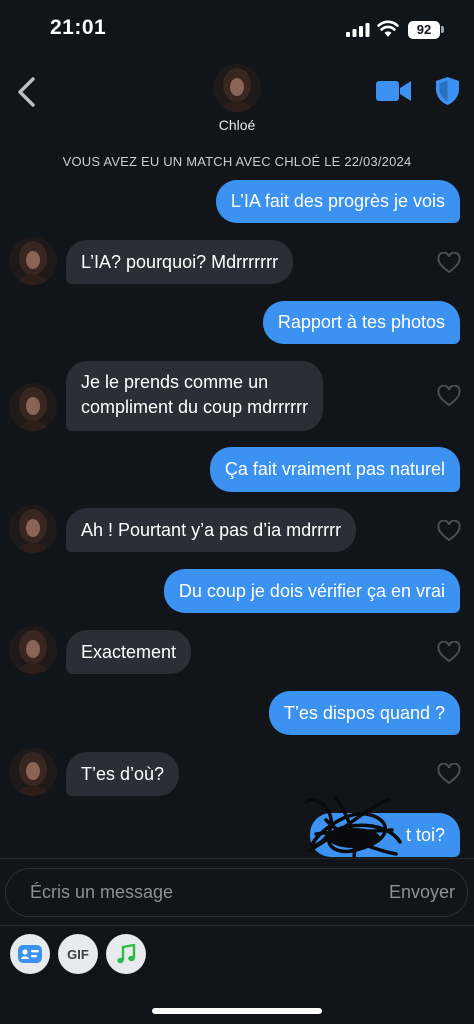 This screenshot has width=474, height=1024. Describe the element at coordinates (237, 858) in the screenshot. I see `composer-divider` at that location.